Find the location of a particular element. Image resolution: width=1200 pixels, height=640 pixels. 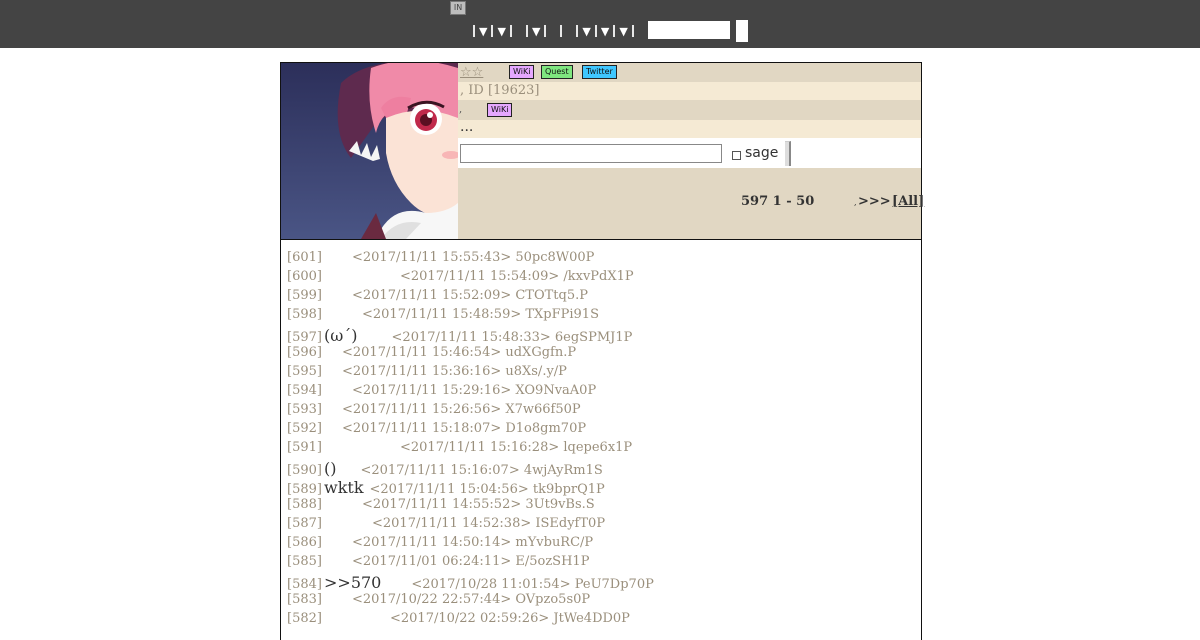

post-timestamp-id: <2017/11/11 15:18:07> D1o8gm70P is located at coordinates (464, 428).